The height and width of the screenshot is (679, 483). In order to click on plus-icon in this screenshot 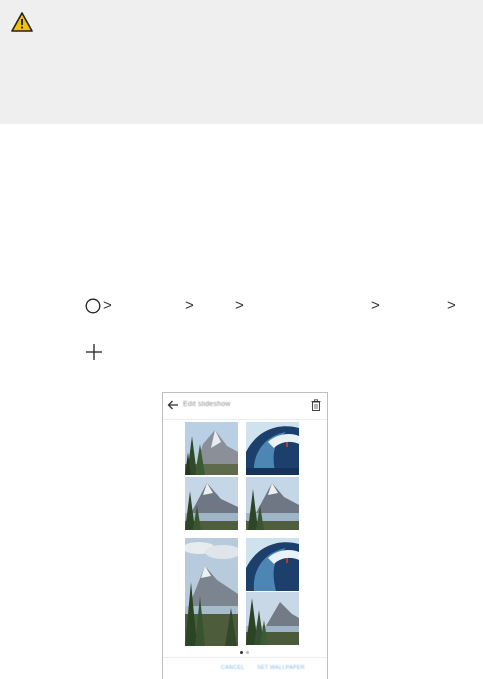, I will do `click(94, 352)`.